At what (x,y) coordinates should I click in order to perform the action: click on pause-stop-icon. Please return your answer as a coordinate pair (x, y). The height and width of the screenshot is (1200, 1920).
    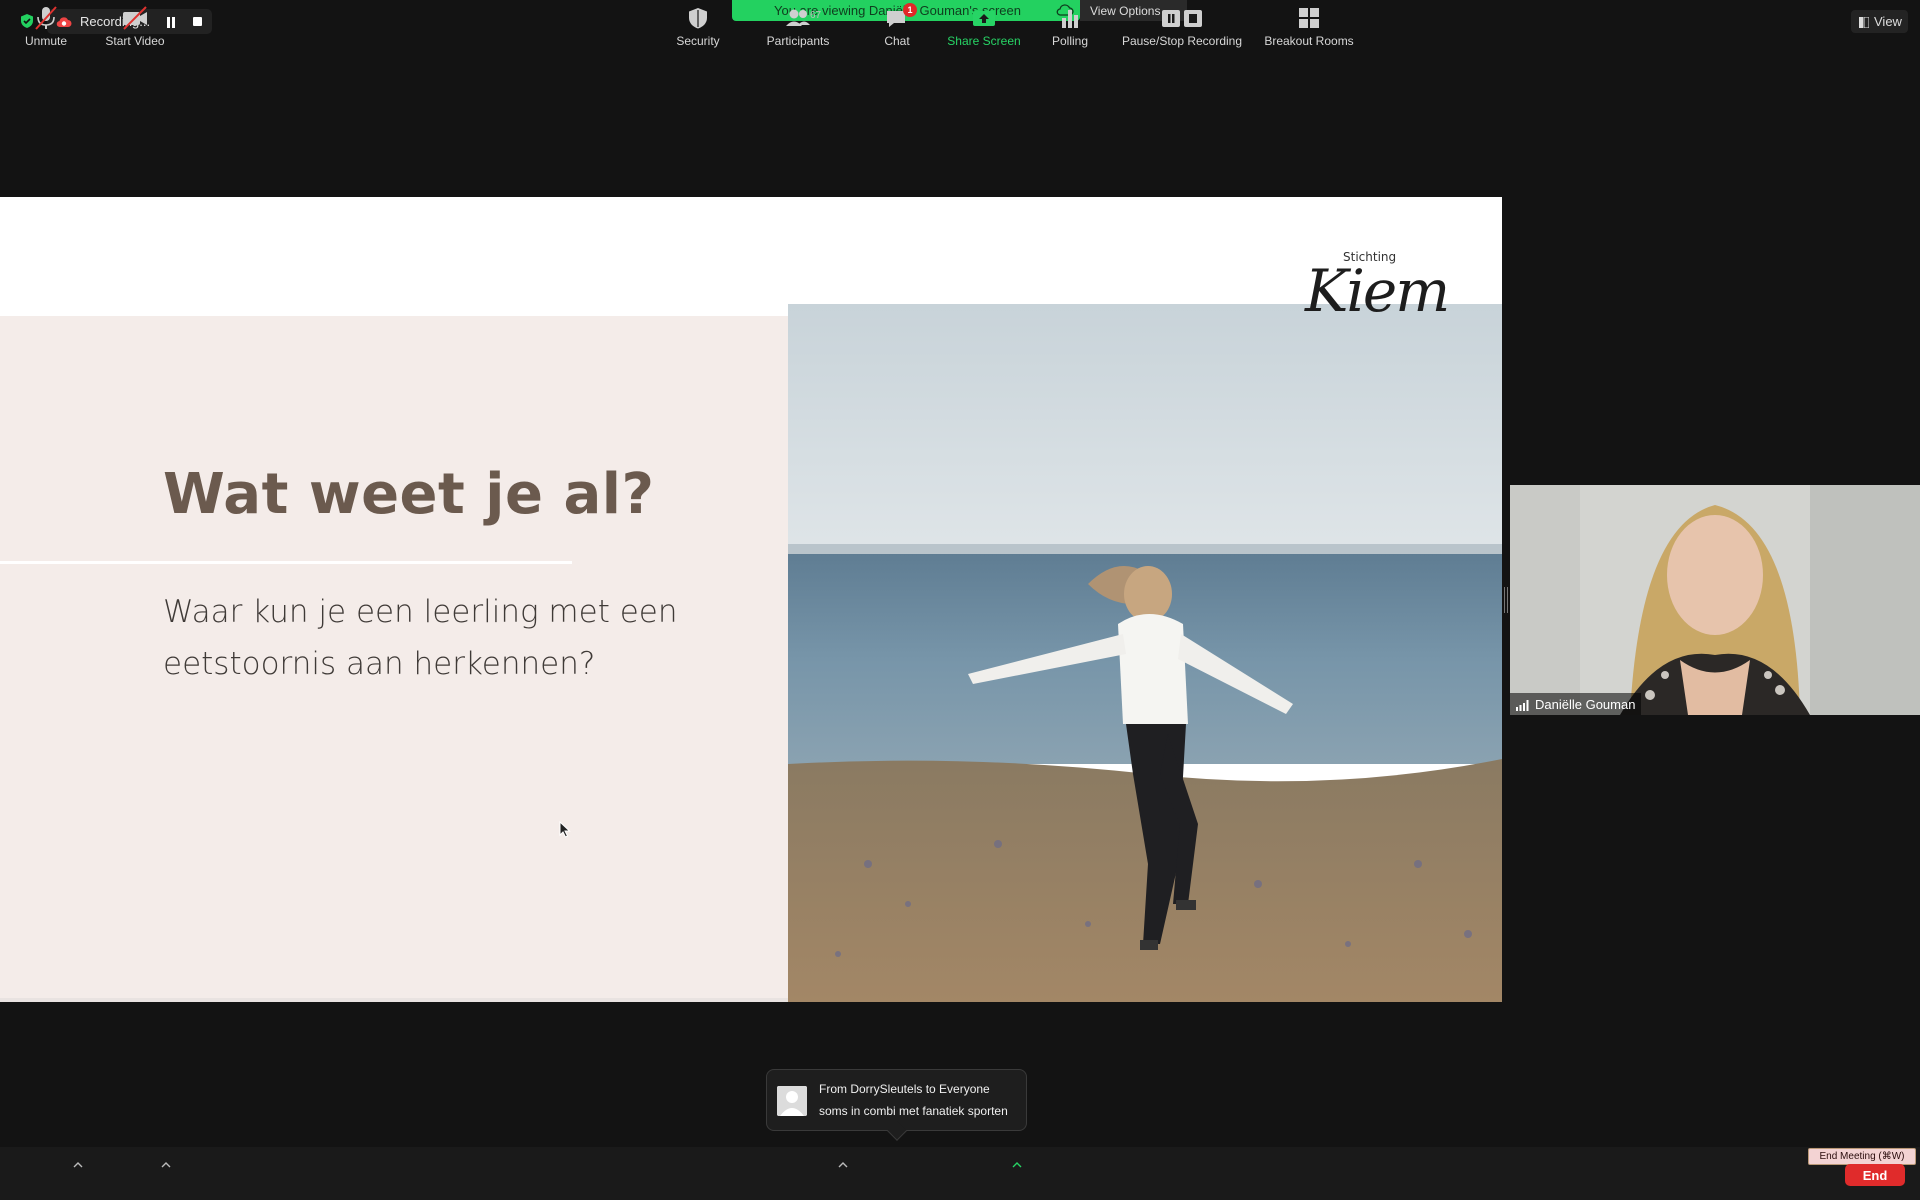
    Looking at the image, I should click on (1182, 18).